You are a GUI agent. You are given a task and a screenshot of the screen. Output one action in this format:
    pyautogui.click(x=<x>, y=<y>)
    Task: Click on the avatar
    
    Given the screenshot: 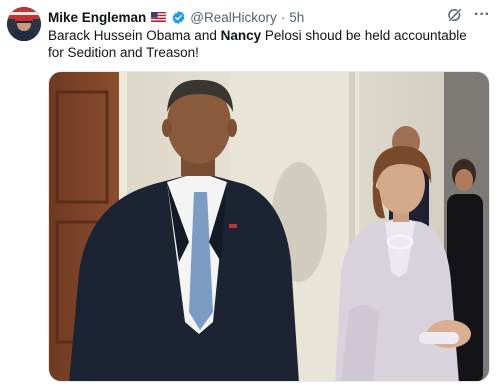 What is the action you would take?
    pyautogui.click(x=24, y=24)
    